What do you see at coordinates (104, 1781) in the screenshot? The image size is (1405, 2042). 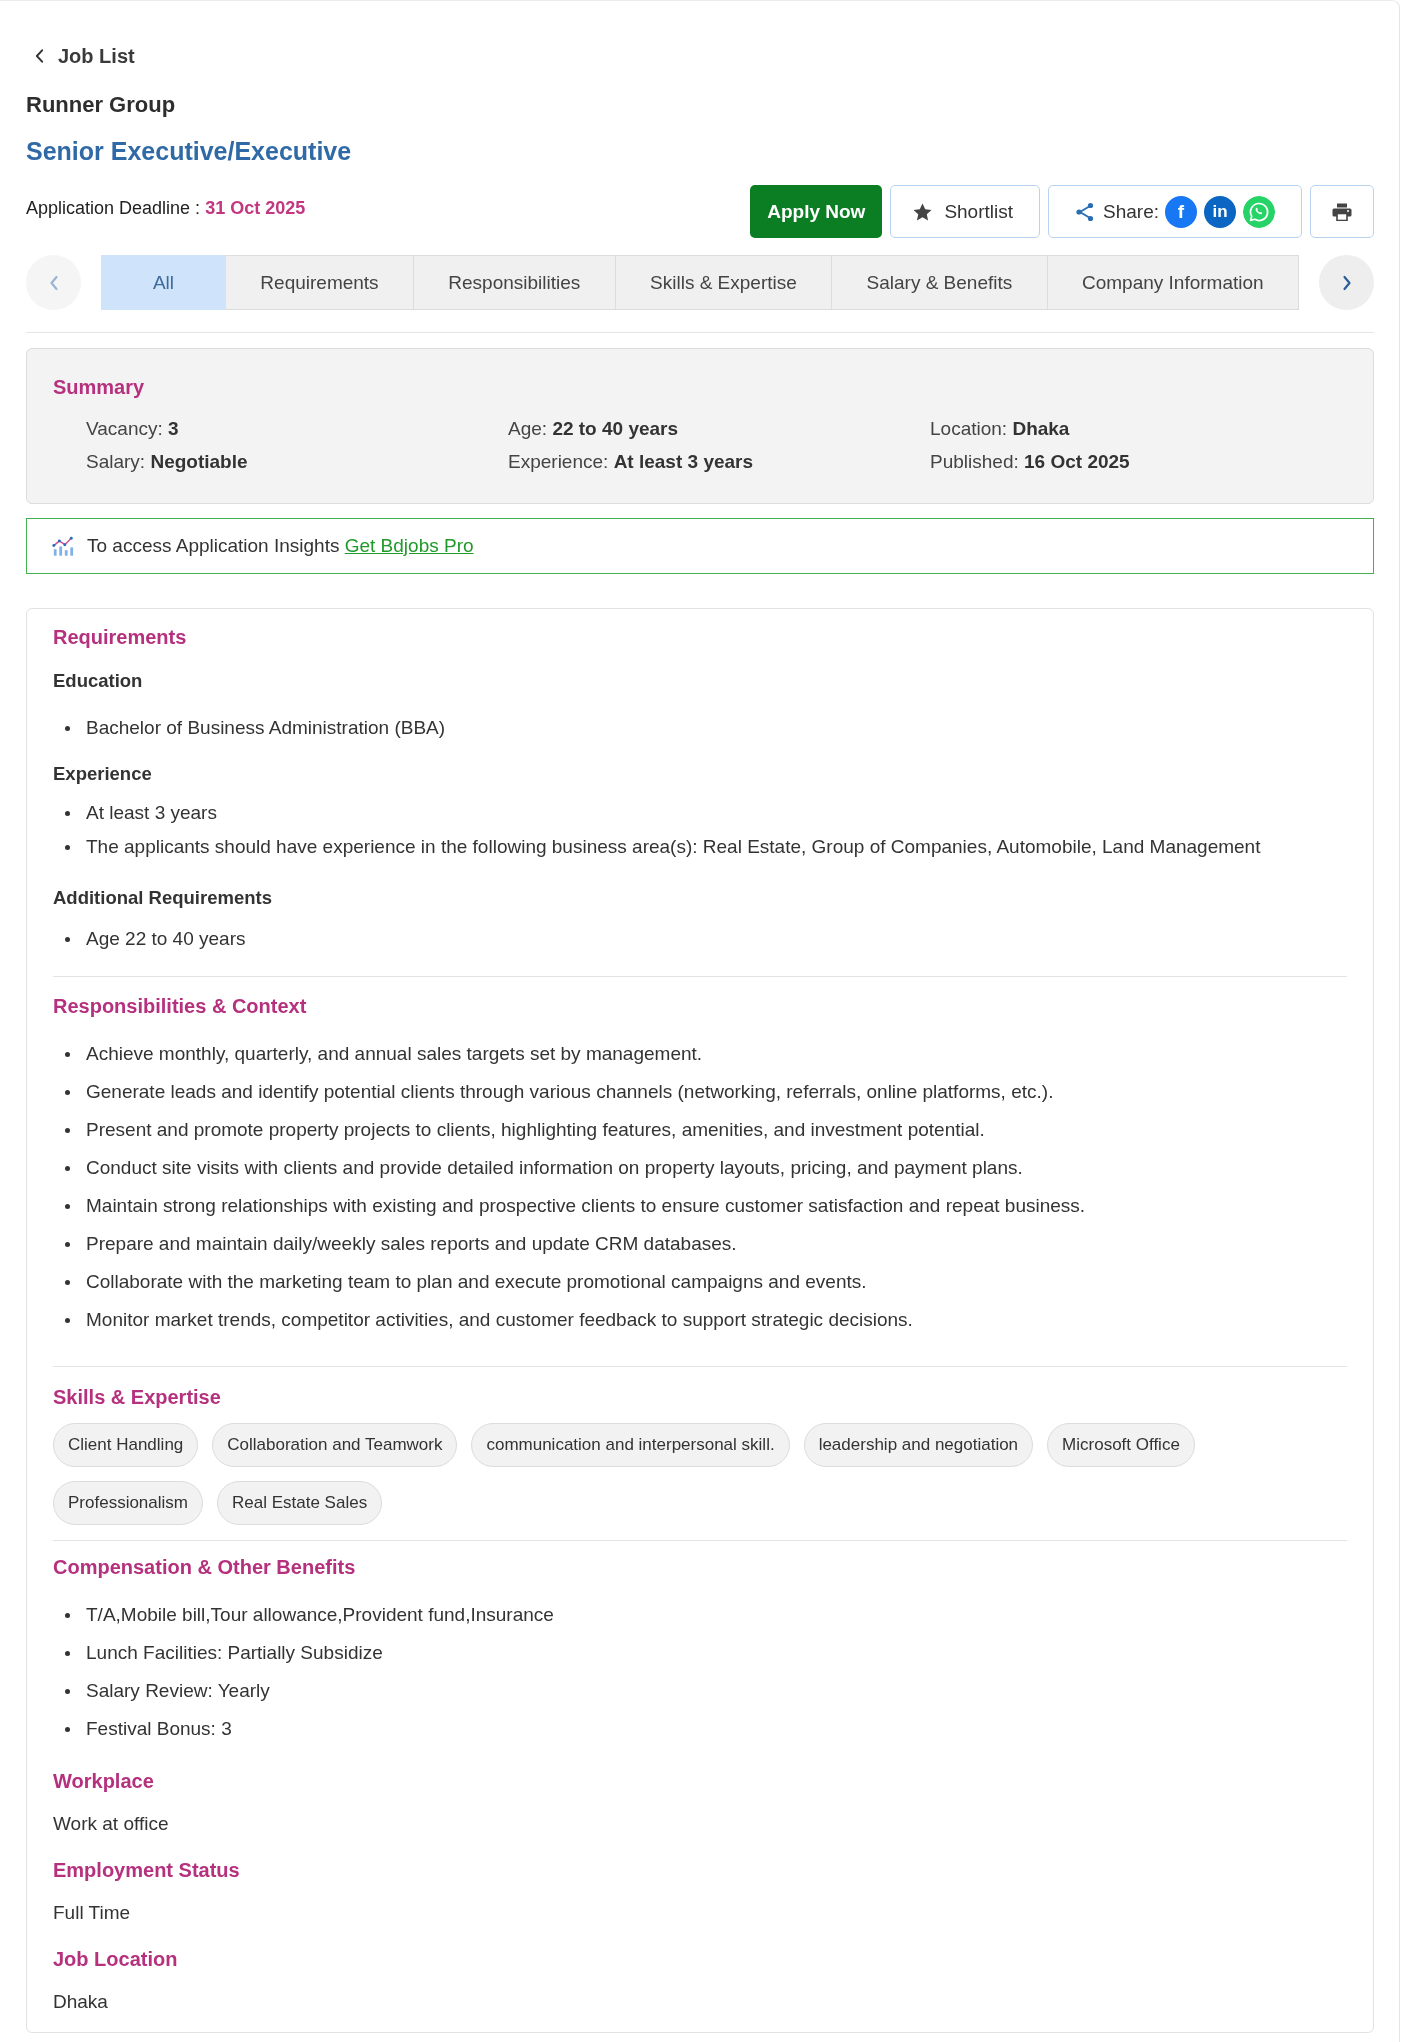 I see `section-title: Workplace` at bounding box center [104, 1781].